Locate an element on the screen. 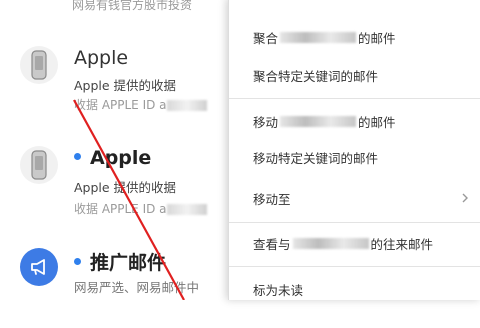  menu-item-move-to: 移动至 is located at coordinates (354, 198).